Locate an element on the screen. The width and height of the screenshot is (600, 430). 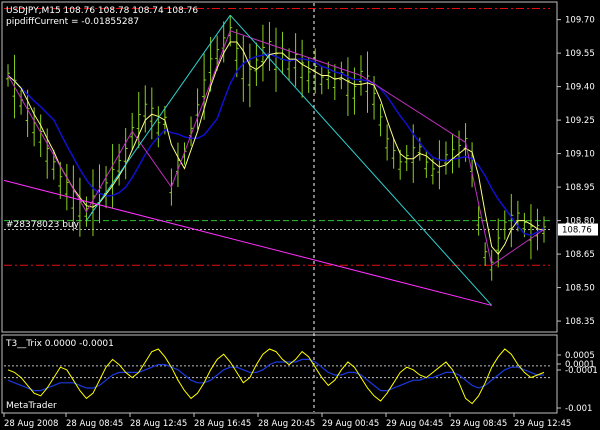
price-tick-label: 109.10 is located at coordinates (580, 155).